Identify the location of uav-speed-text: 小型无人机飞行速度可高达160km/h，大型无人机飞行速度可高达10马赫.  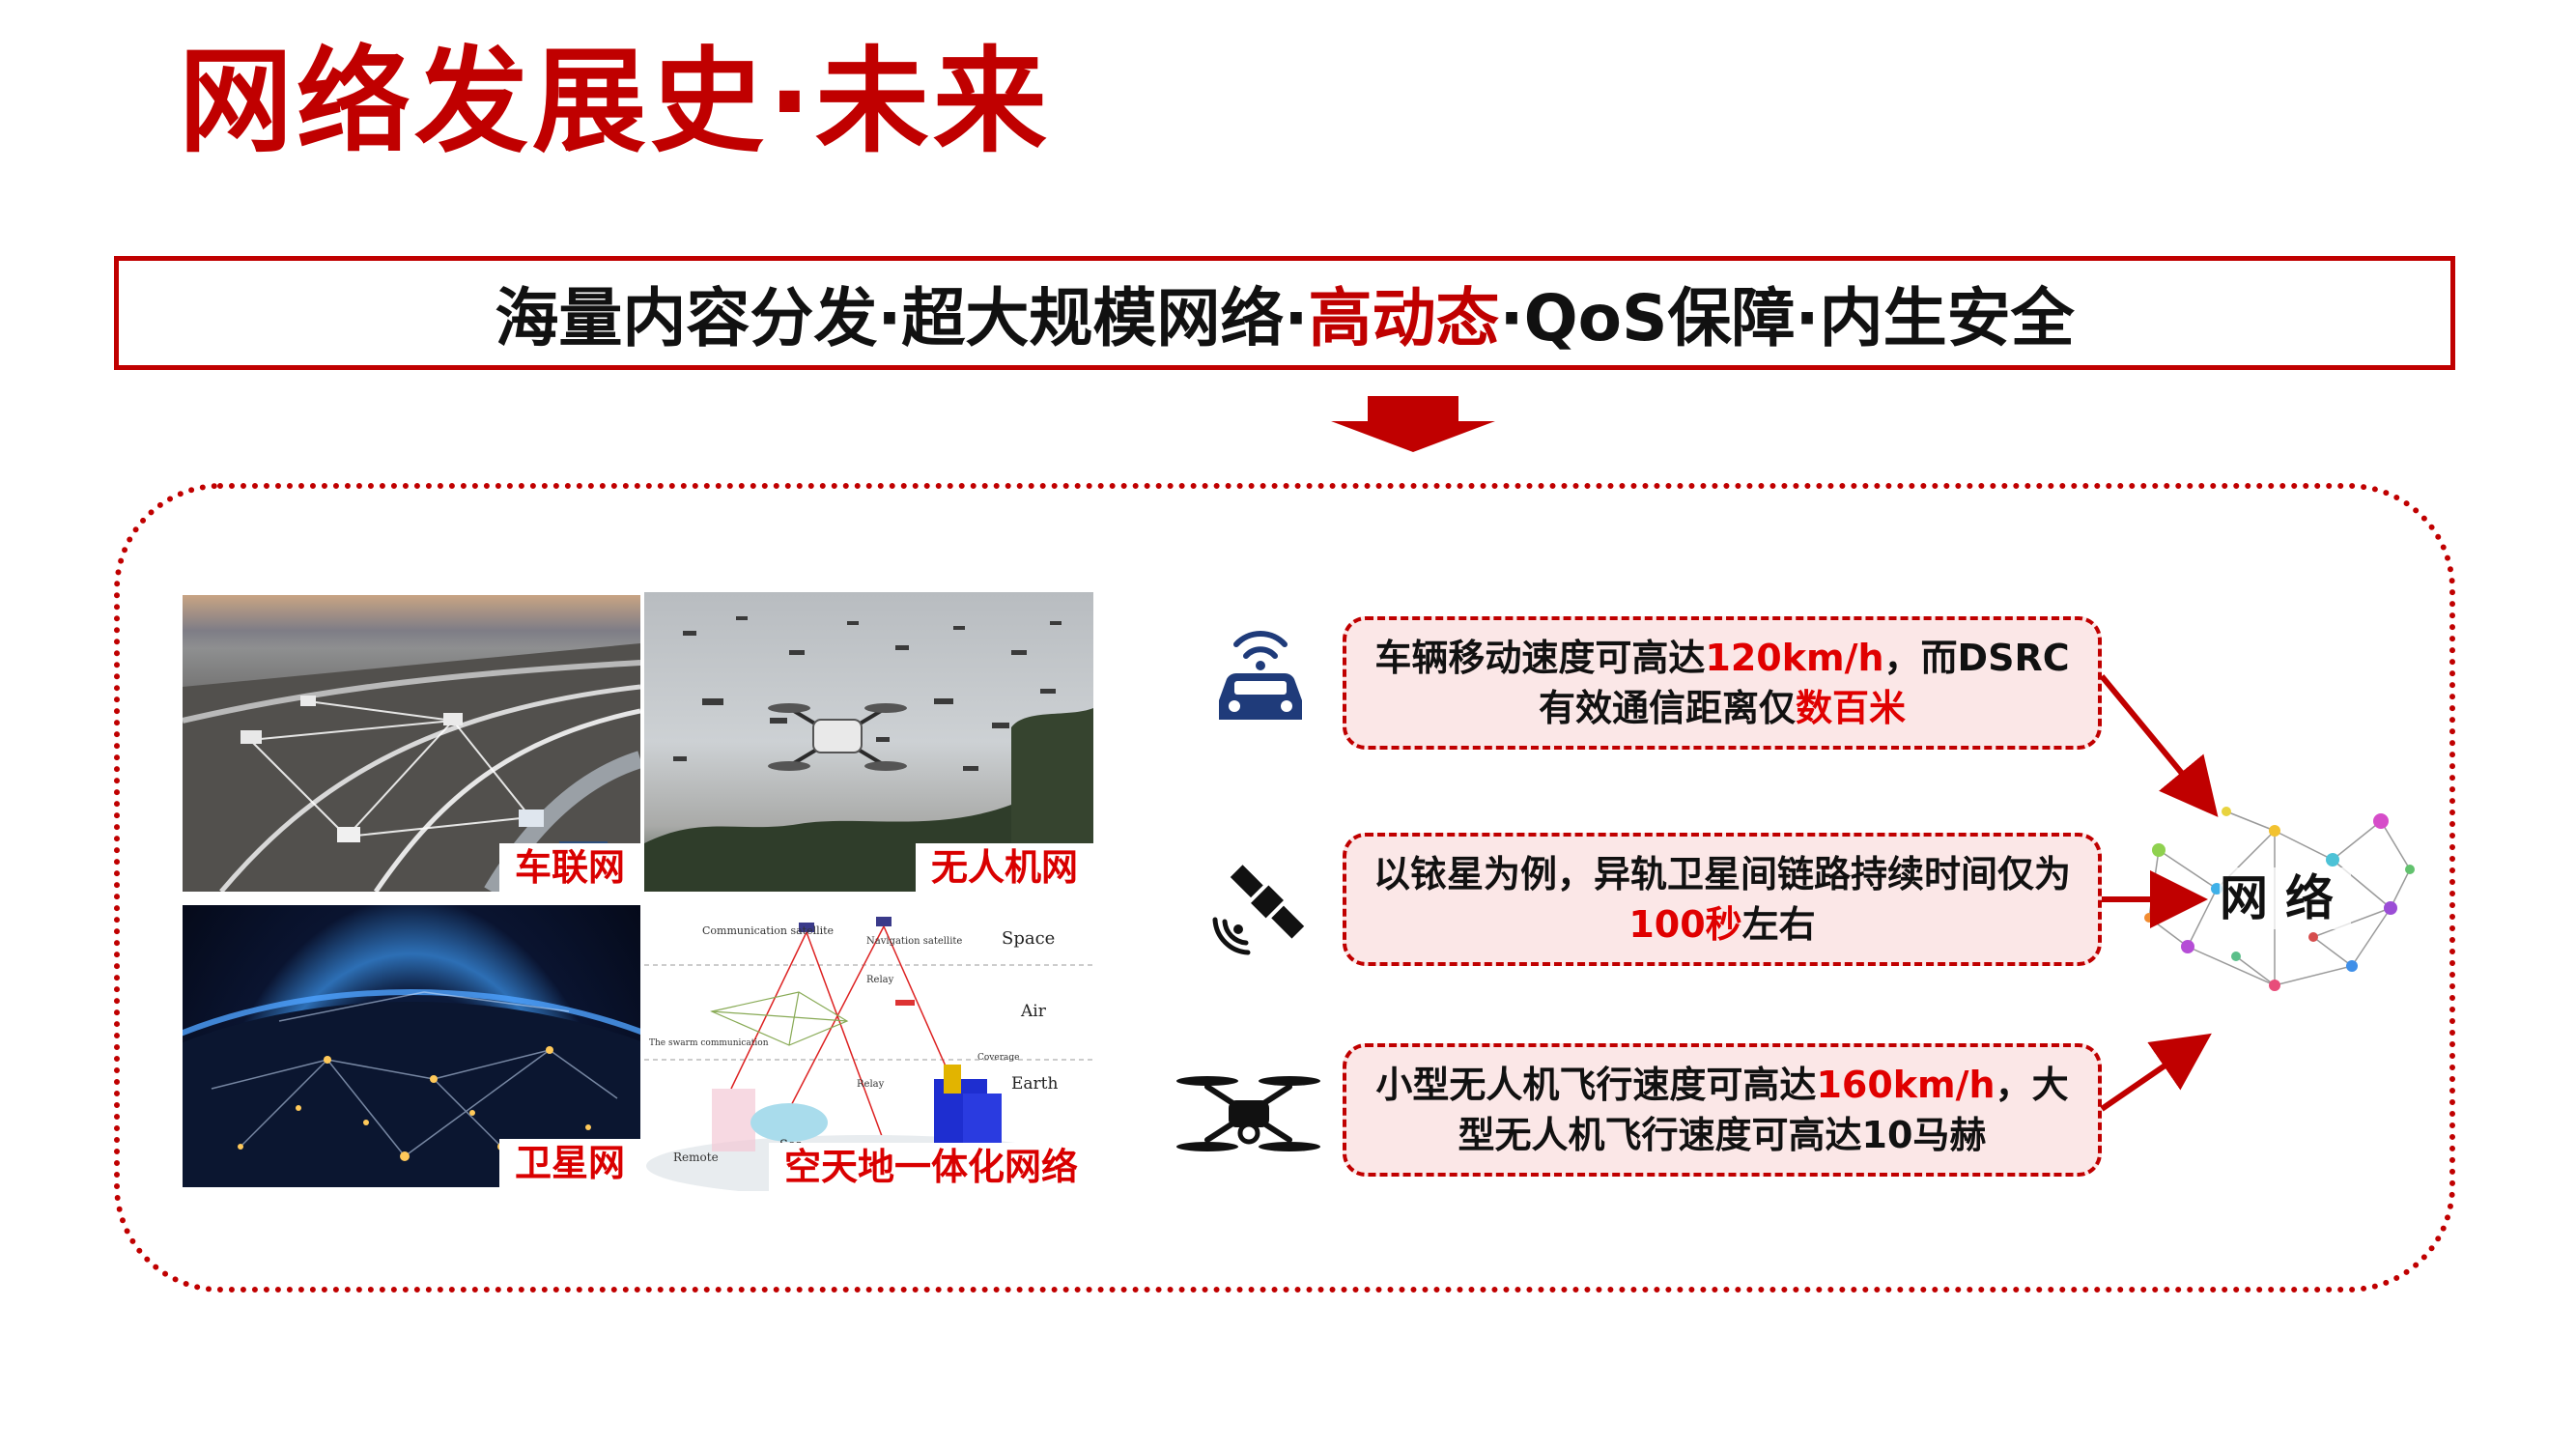
(1722, 1110).